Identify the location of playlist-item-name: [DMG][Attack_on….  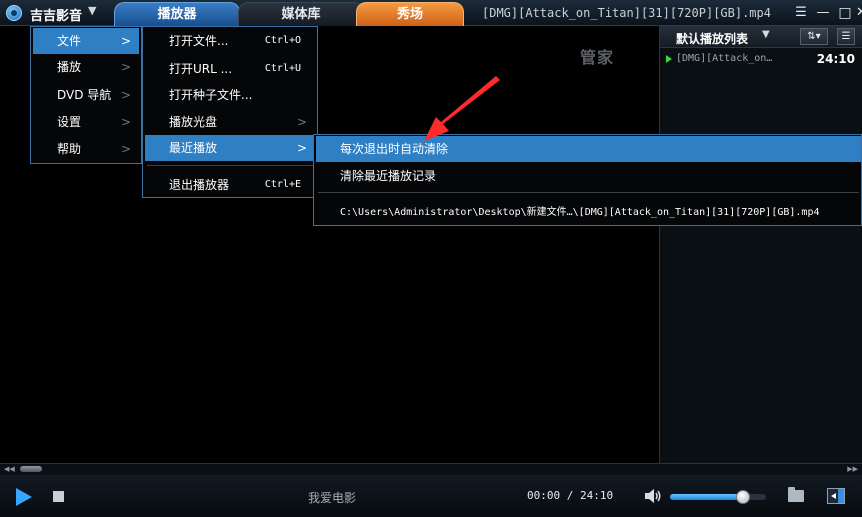
(724, 58).